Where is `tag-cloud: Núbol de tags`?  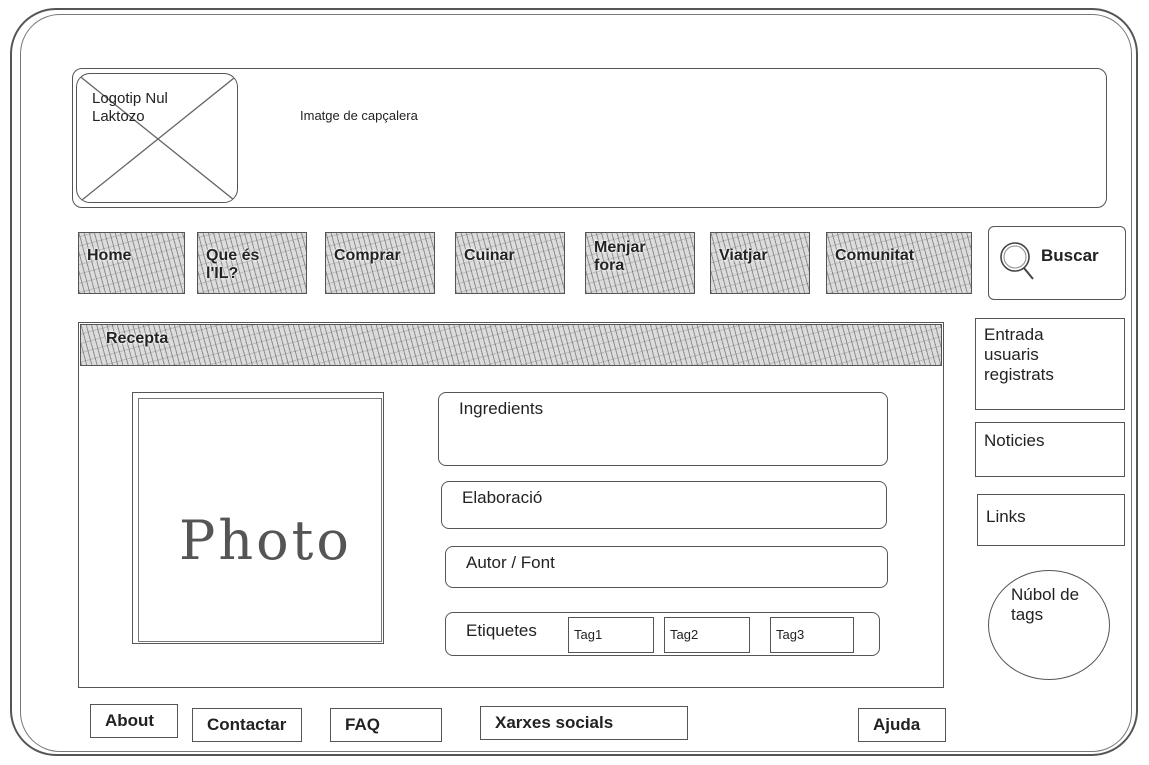
tag-cloud: Núbol de tags is located at coordinates (1049, 625).